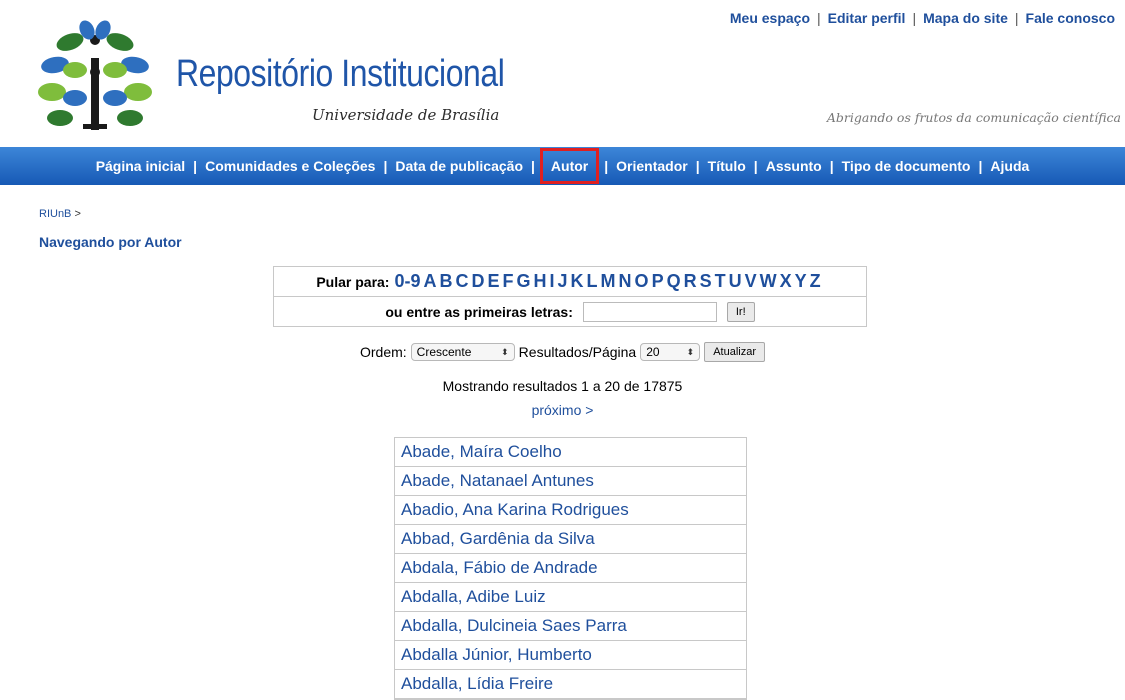 This screenshot has width=1125, height=700. Describe the element at coordinates (353, 281) in the screenshot. I see `jump-label: Pular para:` at that location.